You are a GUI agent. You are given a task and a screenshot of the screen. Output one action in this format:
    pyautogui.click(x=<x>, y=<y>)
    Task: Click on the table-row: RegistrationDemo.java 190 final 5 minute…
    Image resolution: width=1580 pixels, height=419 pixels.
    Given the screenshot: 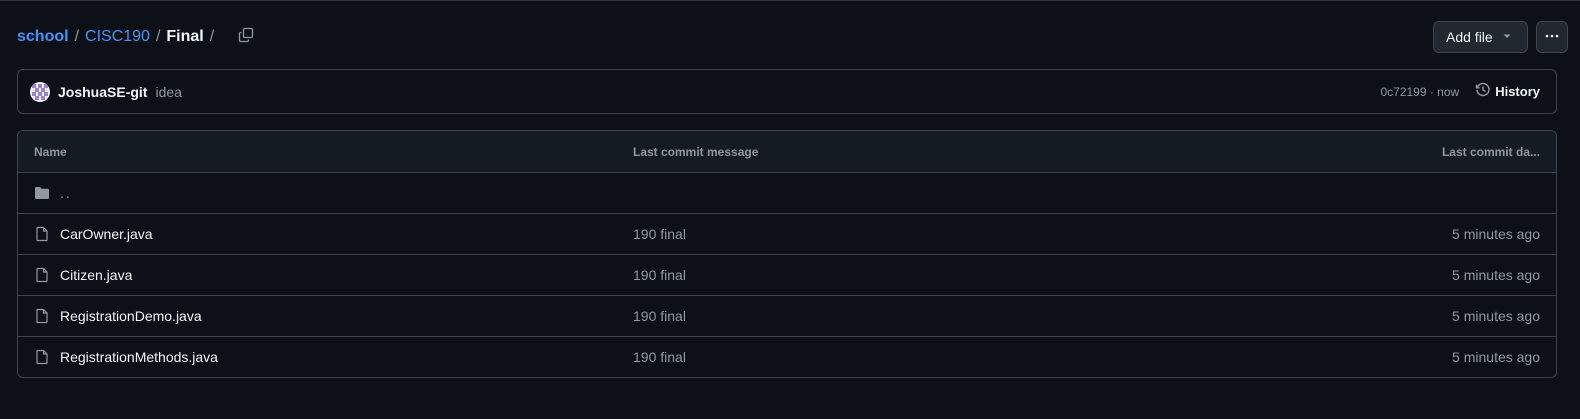 What is the action you would take?
    pyautogui.click(x=787, y=316)
    